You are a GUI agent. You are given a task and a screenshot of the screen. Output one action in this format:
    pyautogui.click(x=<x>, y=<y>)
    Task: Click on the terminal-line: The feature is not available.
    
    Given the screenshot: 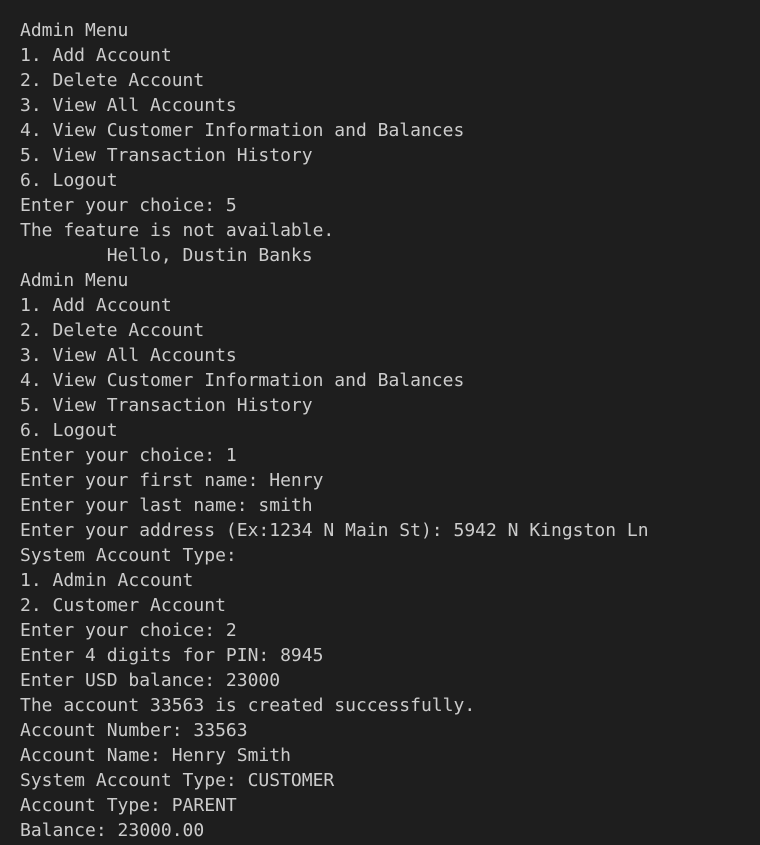 What is the action you would take?
    pyautogui.click(x=177, y=230)
    